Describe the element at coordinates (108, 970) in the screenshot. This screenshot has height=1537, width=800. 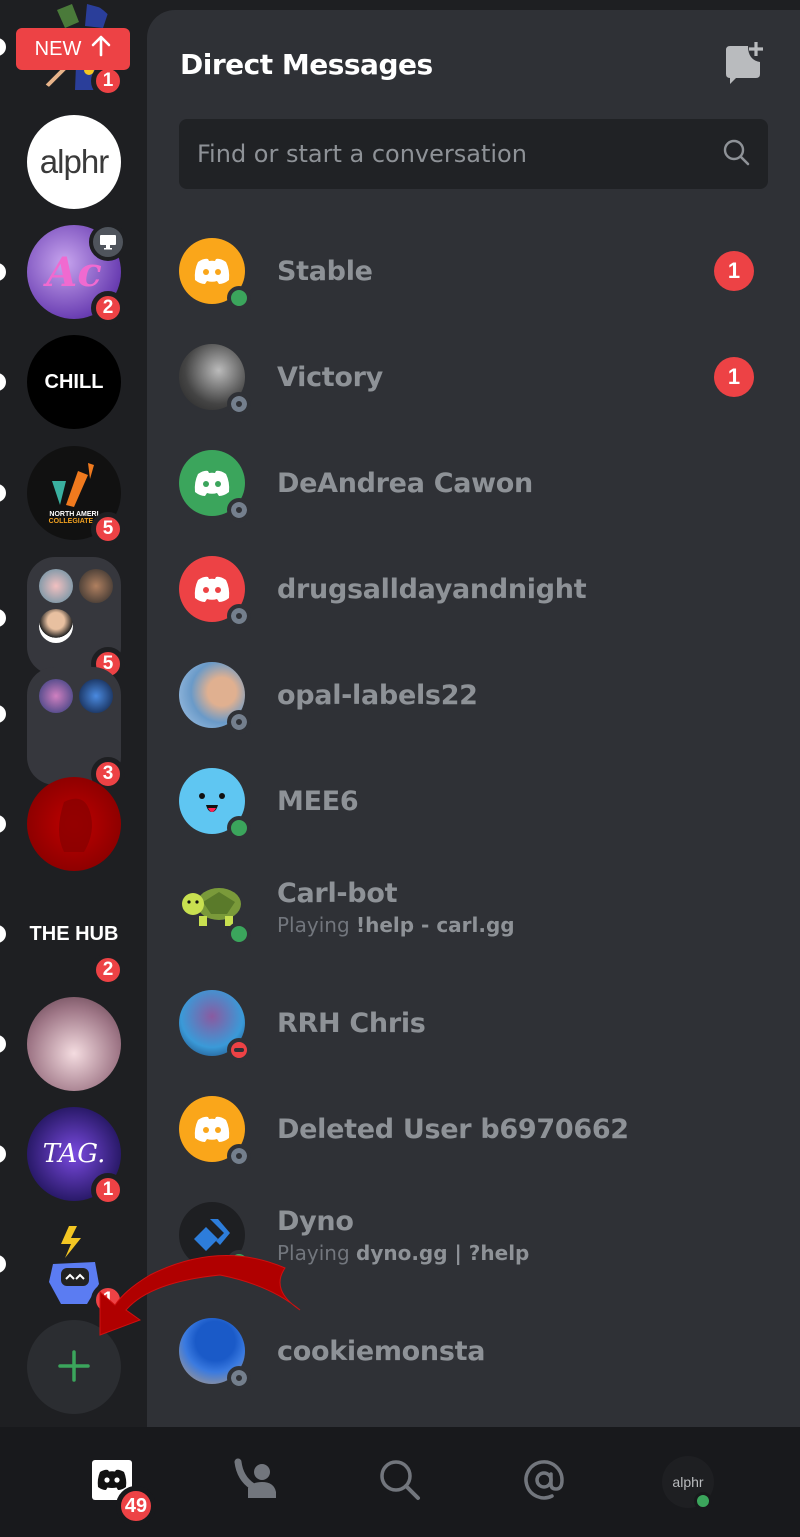
I see `mention-badge: 2` at that location.